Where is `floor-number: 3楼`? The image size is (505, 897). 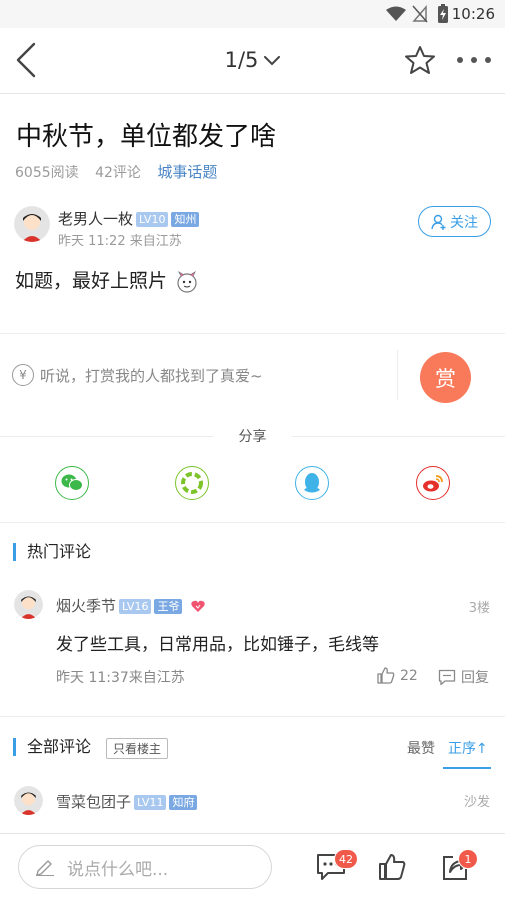 floor-number: 3楼 is located at coordinates (479, 608).